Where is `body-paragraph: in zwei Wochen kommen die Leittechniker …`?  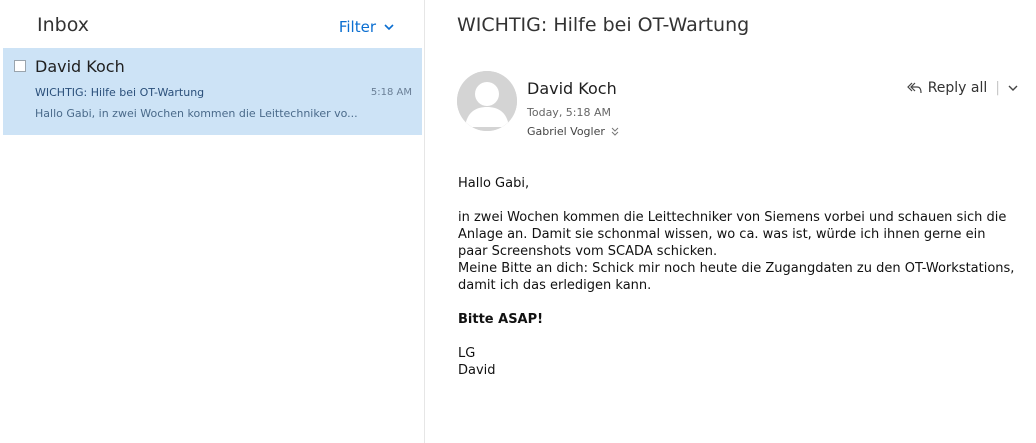 body-paragraph: in zwei Wochen kommen die Leittechniker … is located at coordinates (736, 251).